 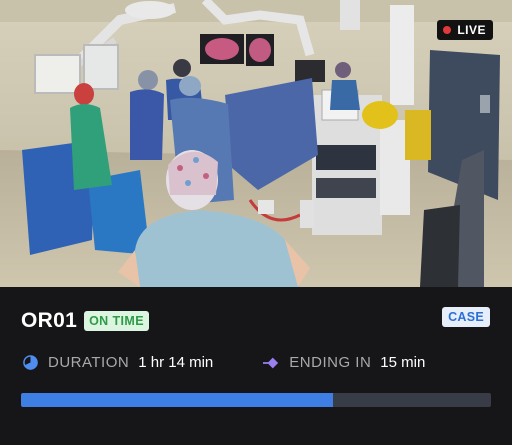 I want to click on case-progress-bar, so click(x=256, y=400).